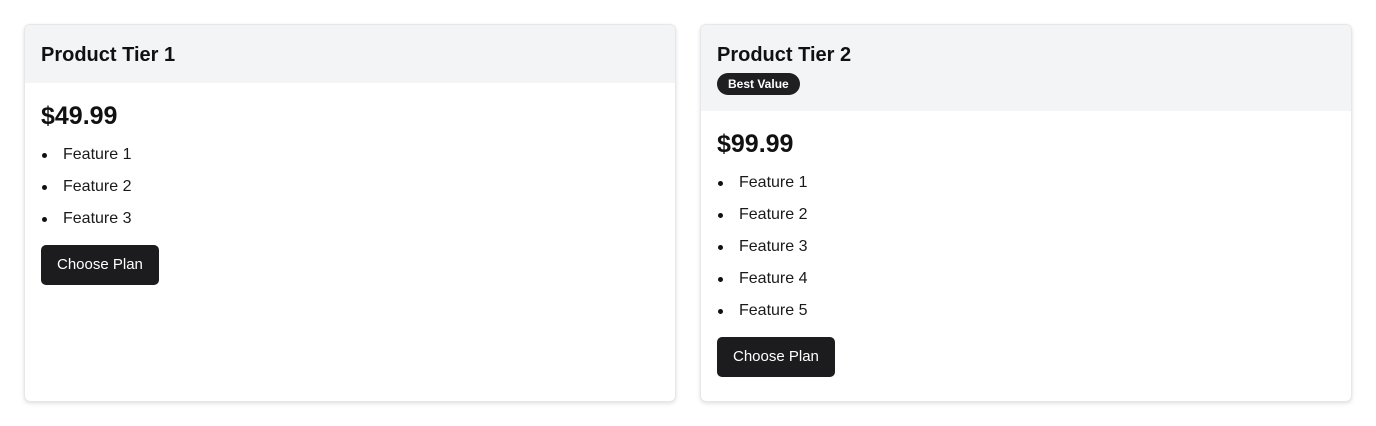  Describe the element at coordinates (773, 310) in the screenshot. I see `feature-label: Feature 5` at that location.